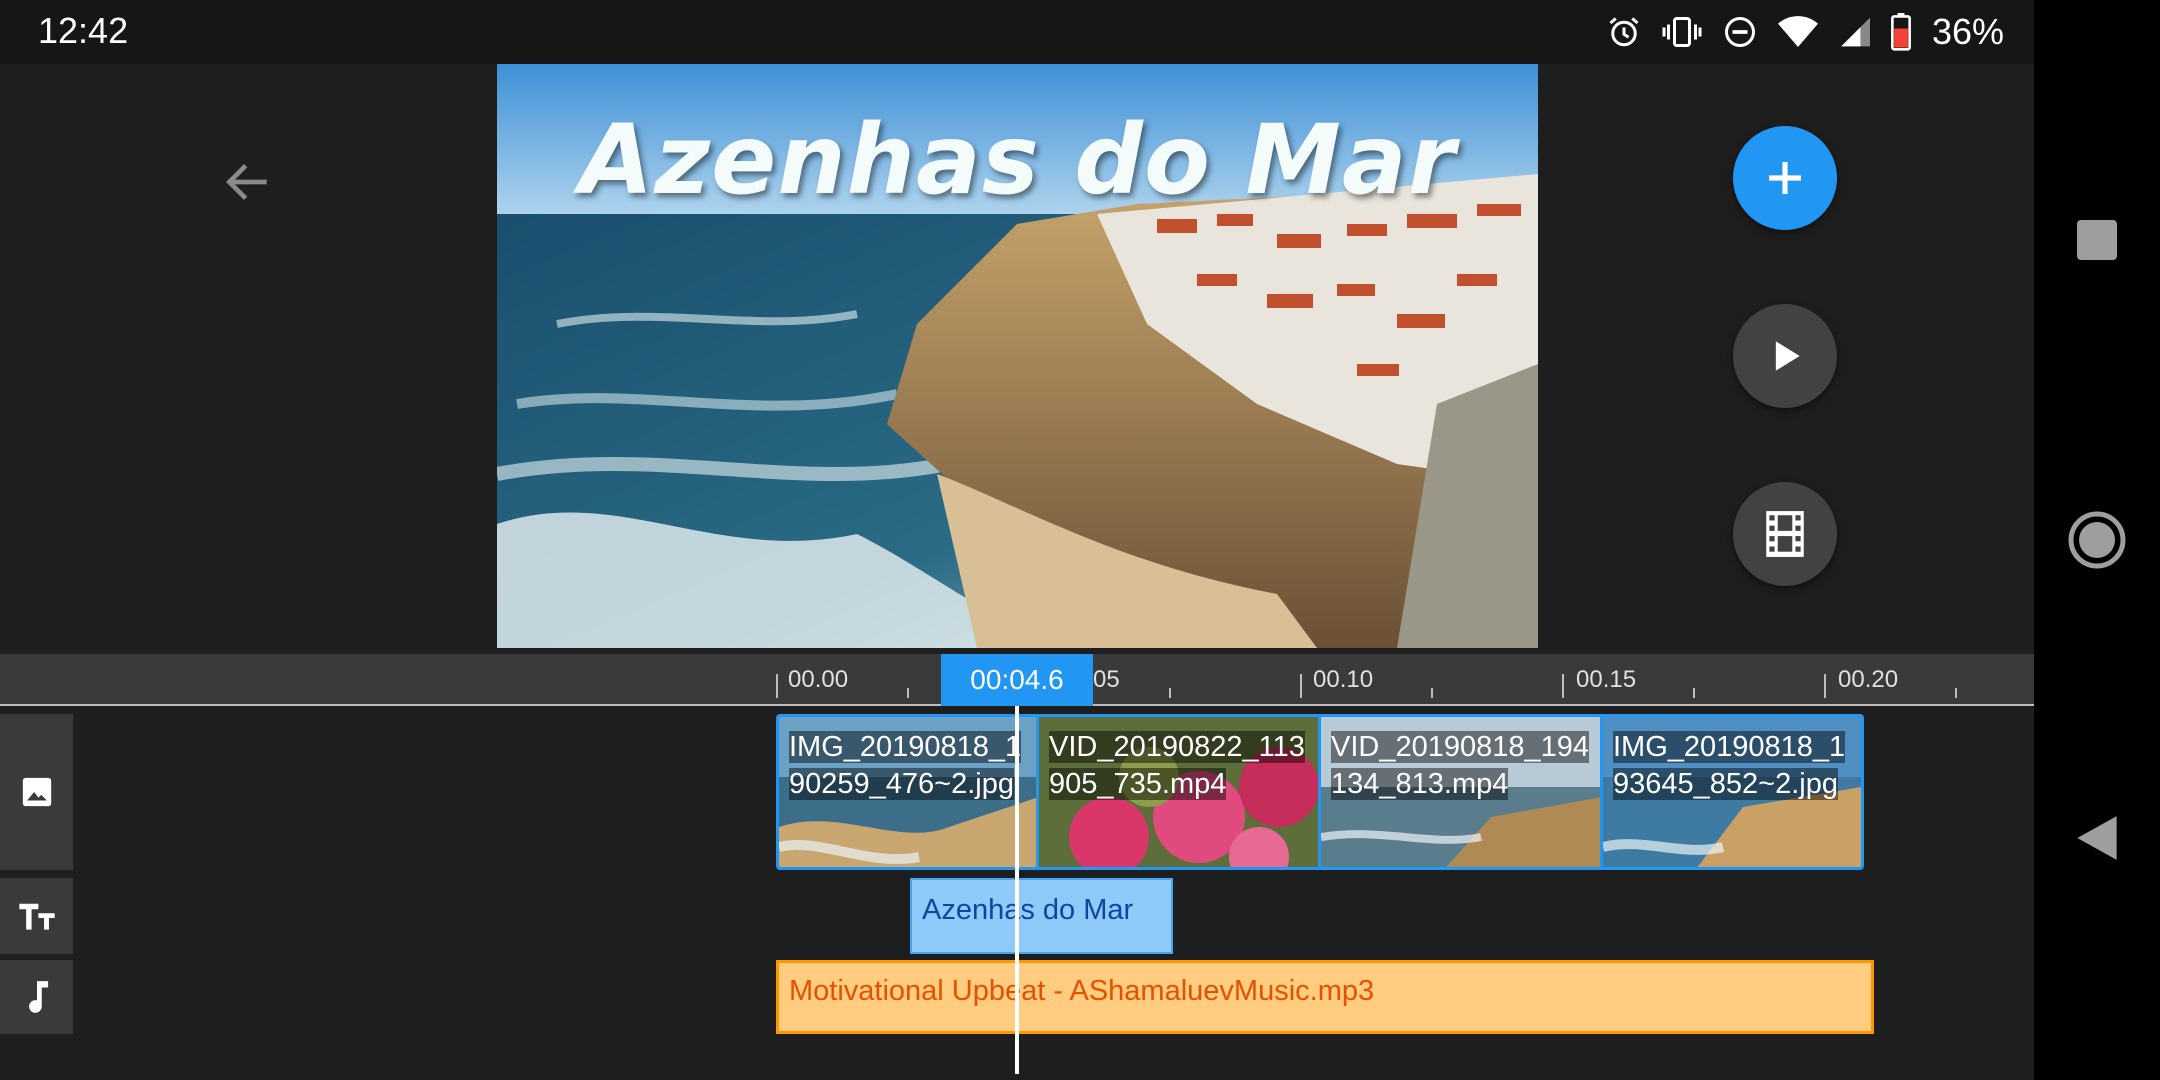 The height and width of the screenshot is (1080, 2160). I want to click on music-icon, so click(38, 997).